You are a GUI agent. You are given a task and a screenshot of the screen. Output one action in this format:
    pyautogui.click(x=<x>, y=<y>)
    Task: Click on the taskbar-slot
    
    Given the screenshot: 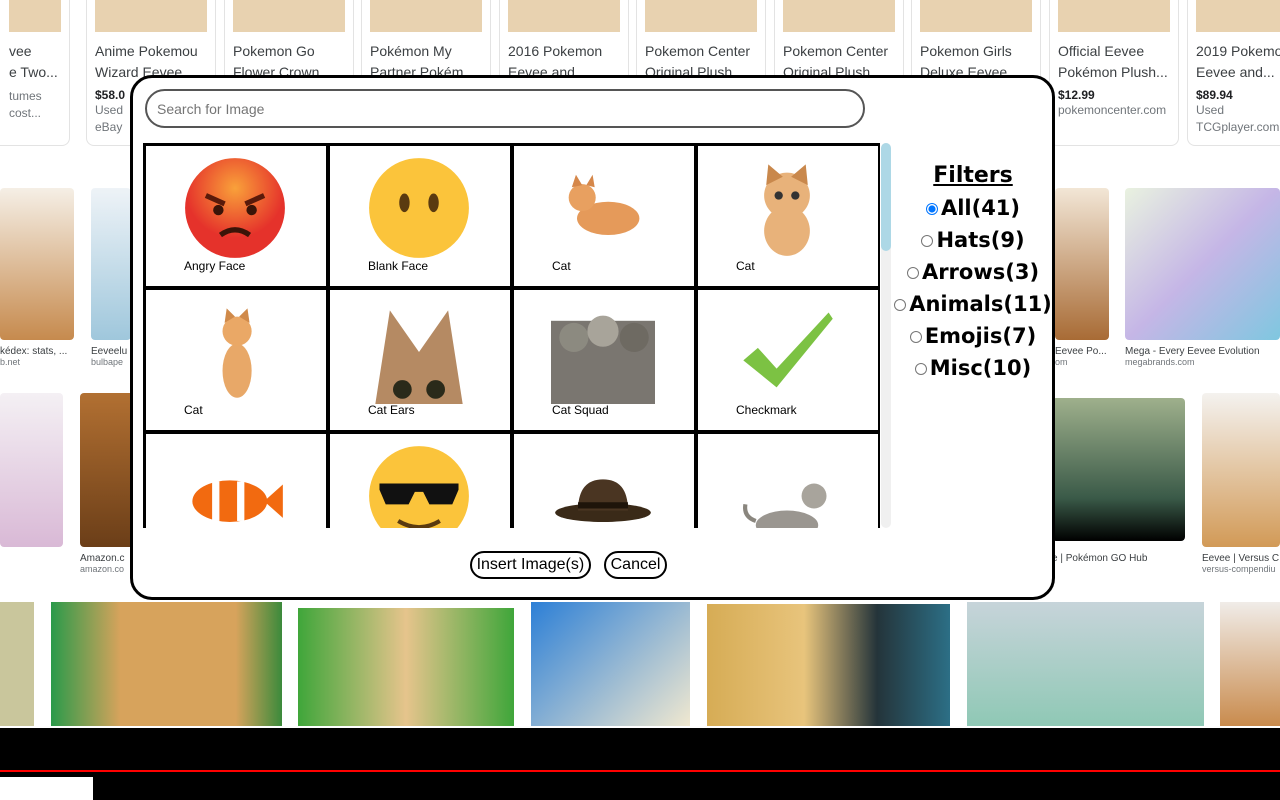 What is the action you would take?
    pyautogui.click(x=46, y=788)
    